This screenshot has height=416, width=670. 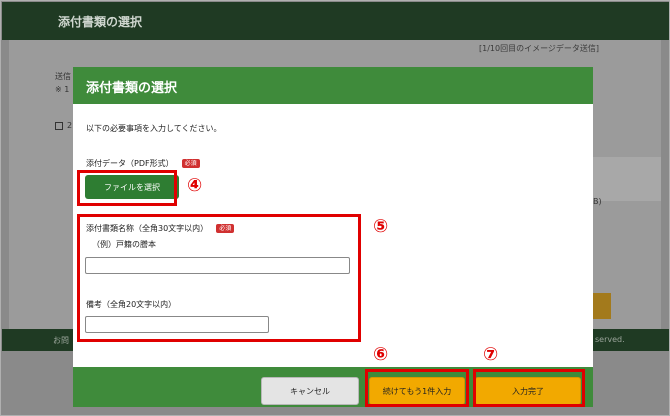 What do you see at coordinates (491, 354) in the screenshot?
I see `callout-number-7: ⑦` at bounding box center [491, 354].